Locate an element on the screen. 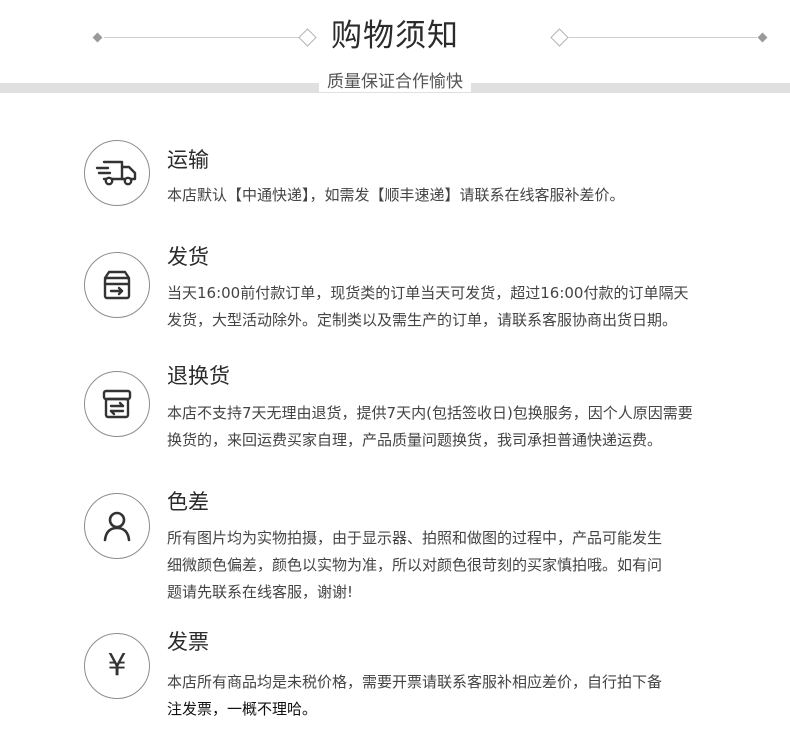  description-line: 本店默认【中通快递】，如需发【顺丰速递】请联系在线客服补差价。 is located at coordinates (396, 195).